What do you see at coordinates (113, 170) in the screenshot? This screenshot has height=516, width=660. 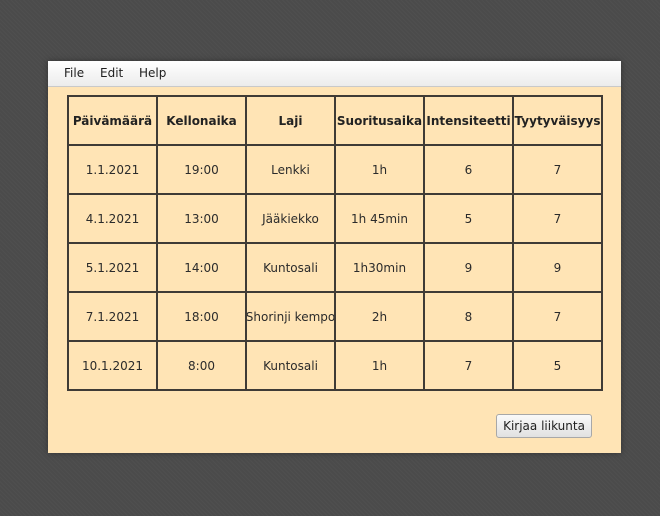 I see `table-cell-date: 1.1.2021` at bounding box center [113, 170].